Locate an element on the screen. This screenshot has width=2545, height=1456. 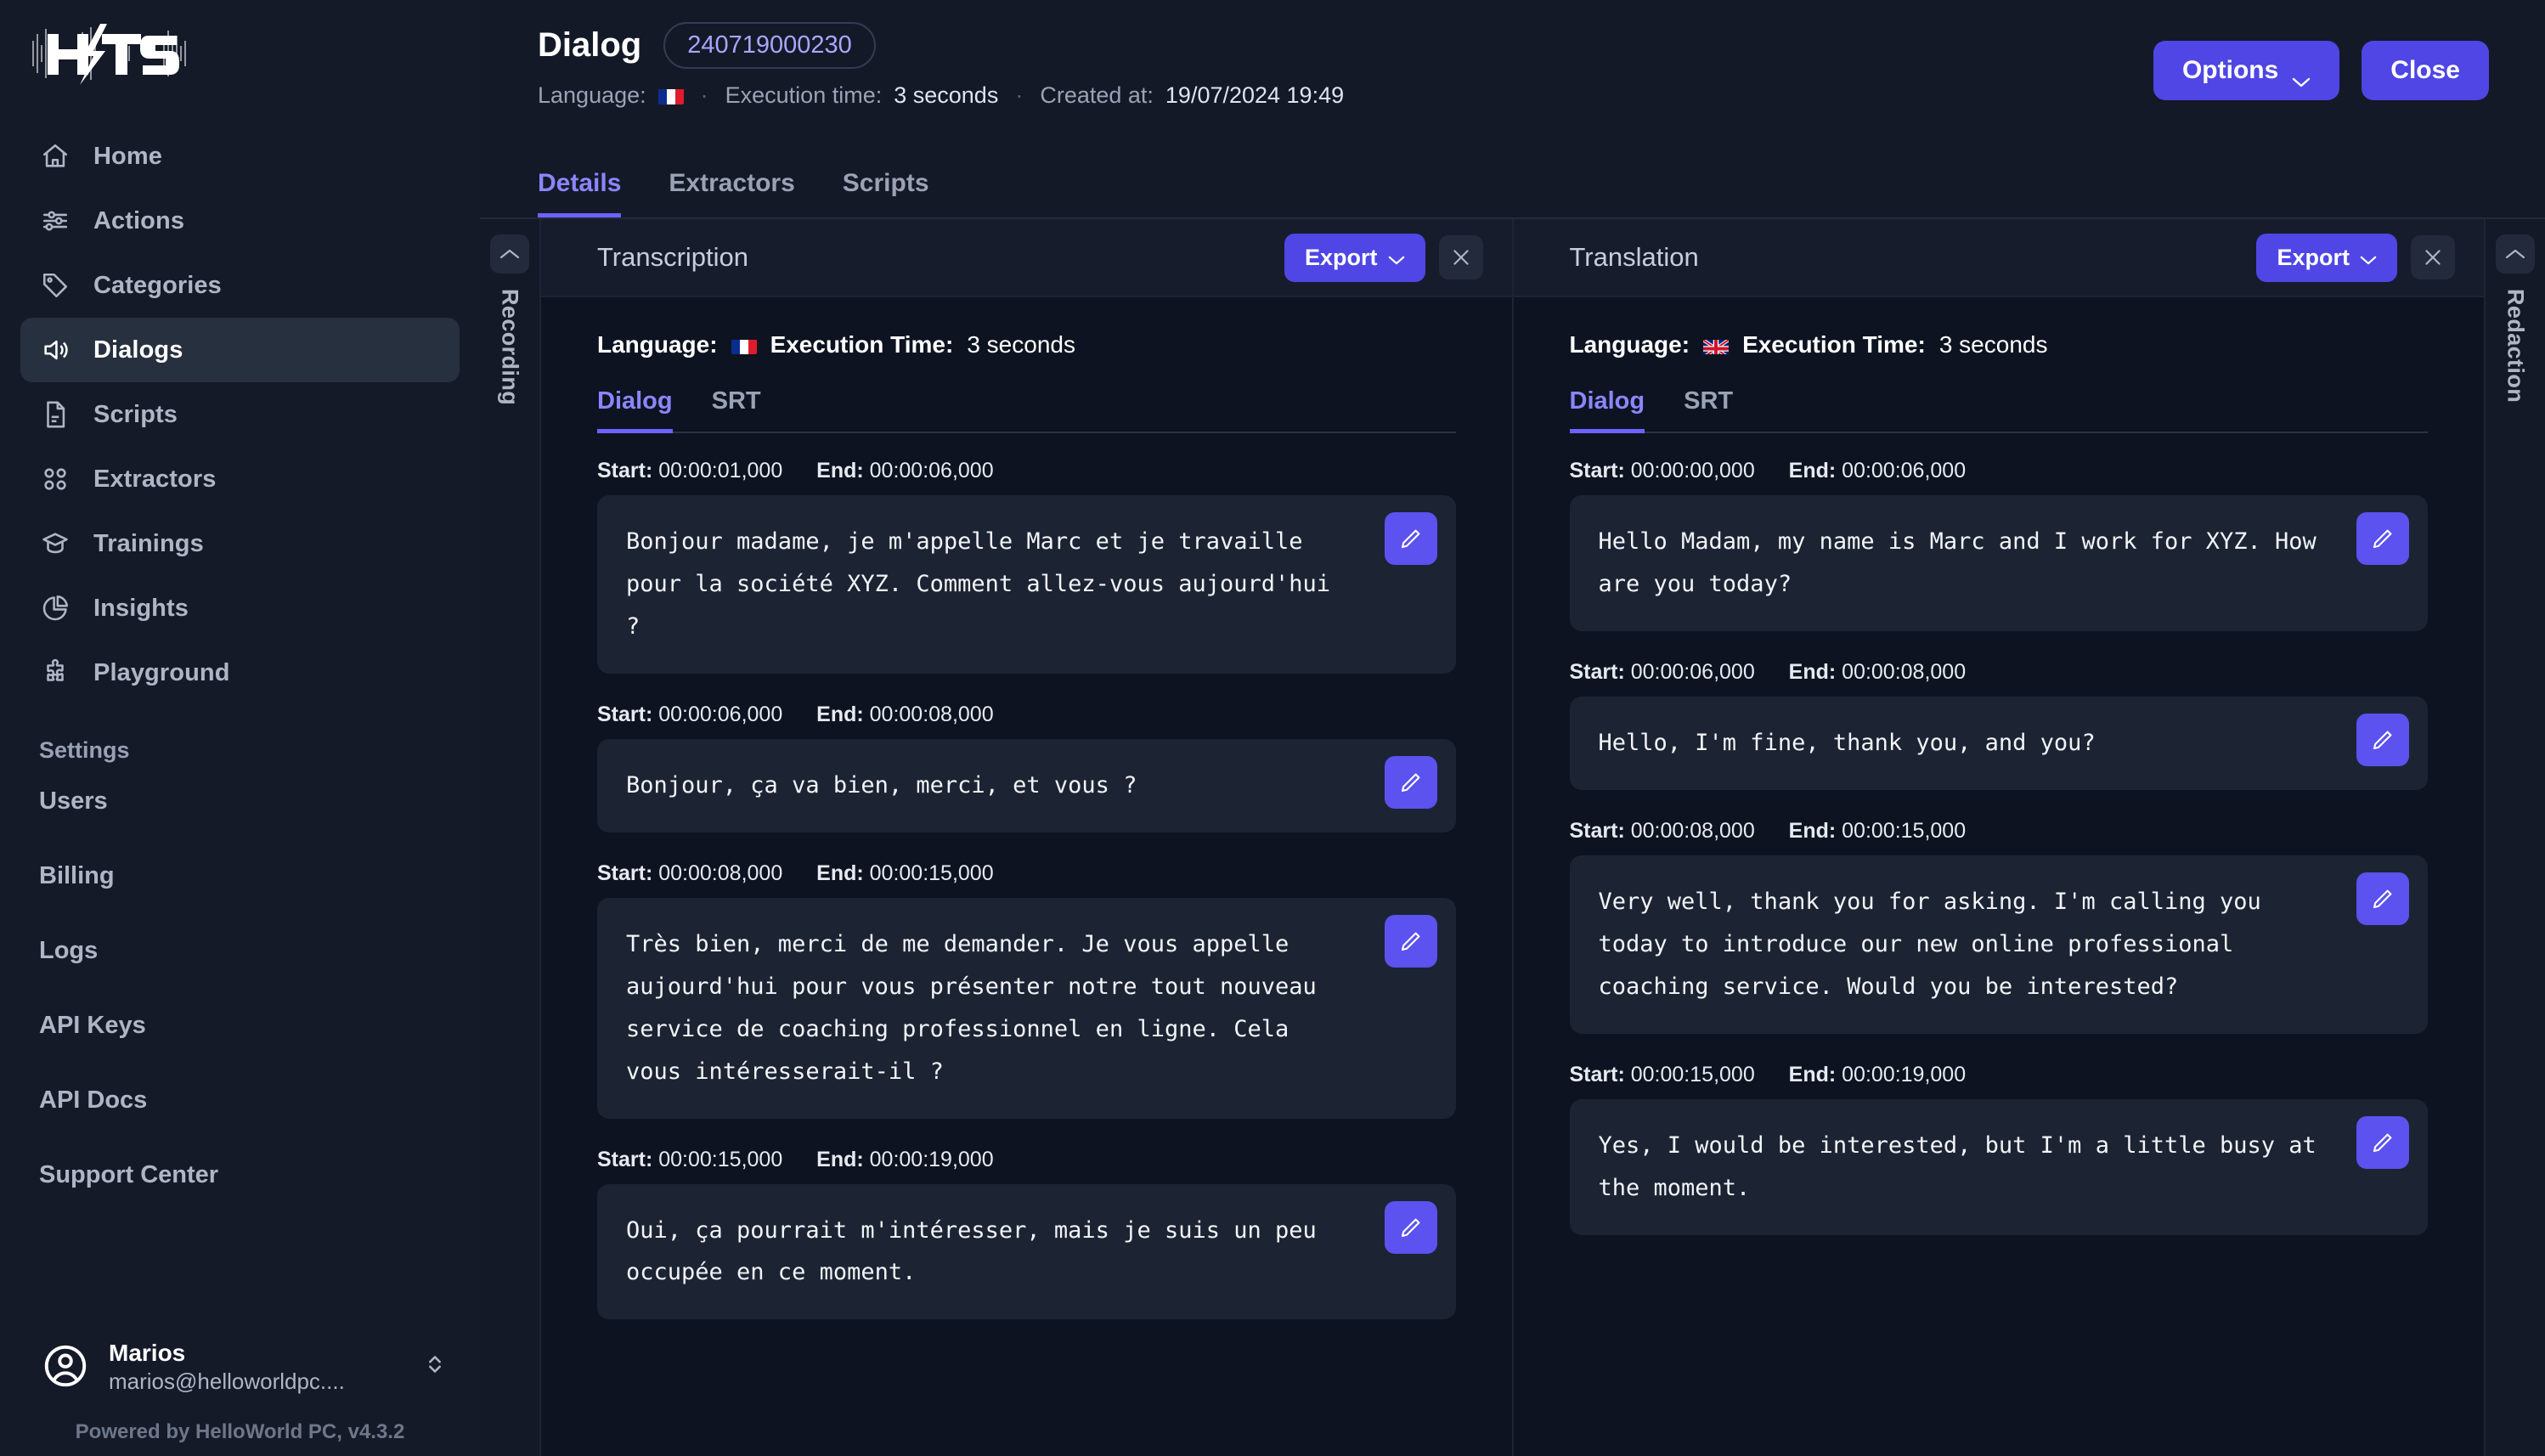
transcription-subtabs: Dialog SRT is located at coordinates (1027, 410).